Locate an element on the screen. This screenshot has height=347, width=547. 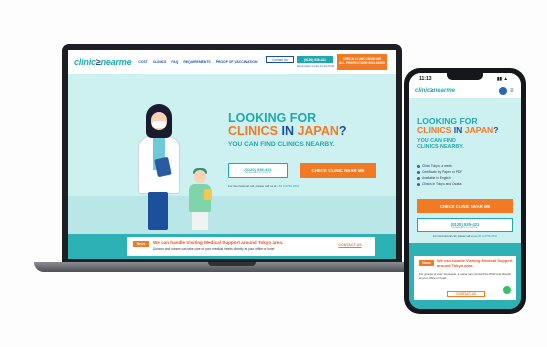
phone-notch is located at coordinates (465, 76).